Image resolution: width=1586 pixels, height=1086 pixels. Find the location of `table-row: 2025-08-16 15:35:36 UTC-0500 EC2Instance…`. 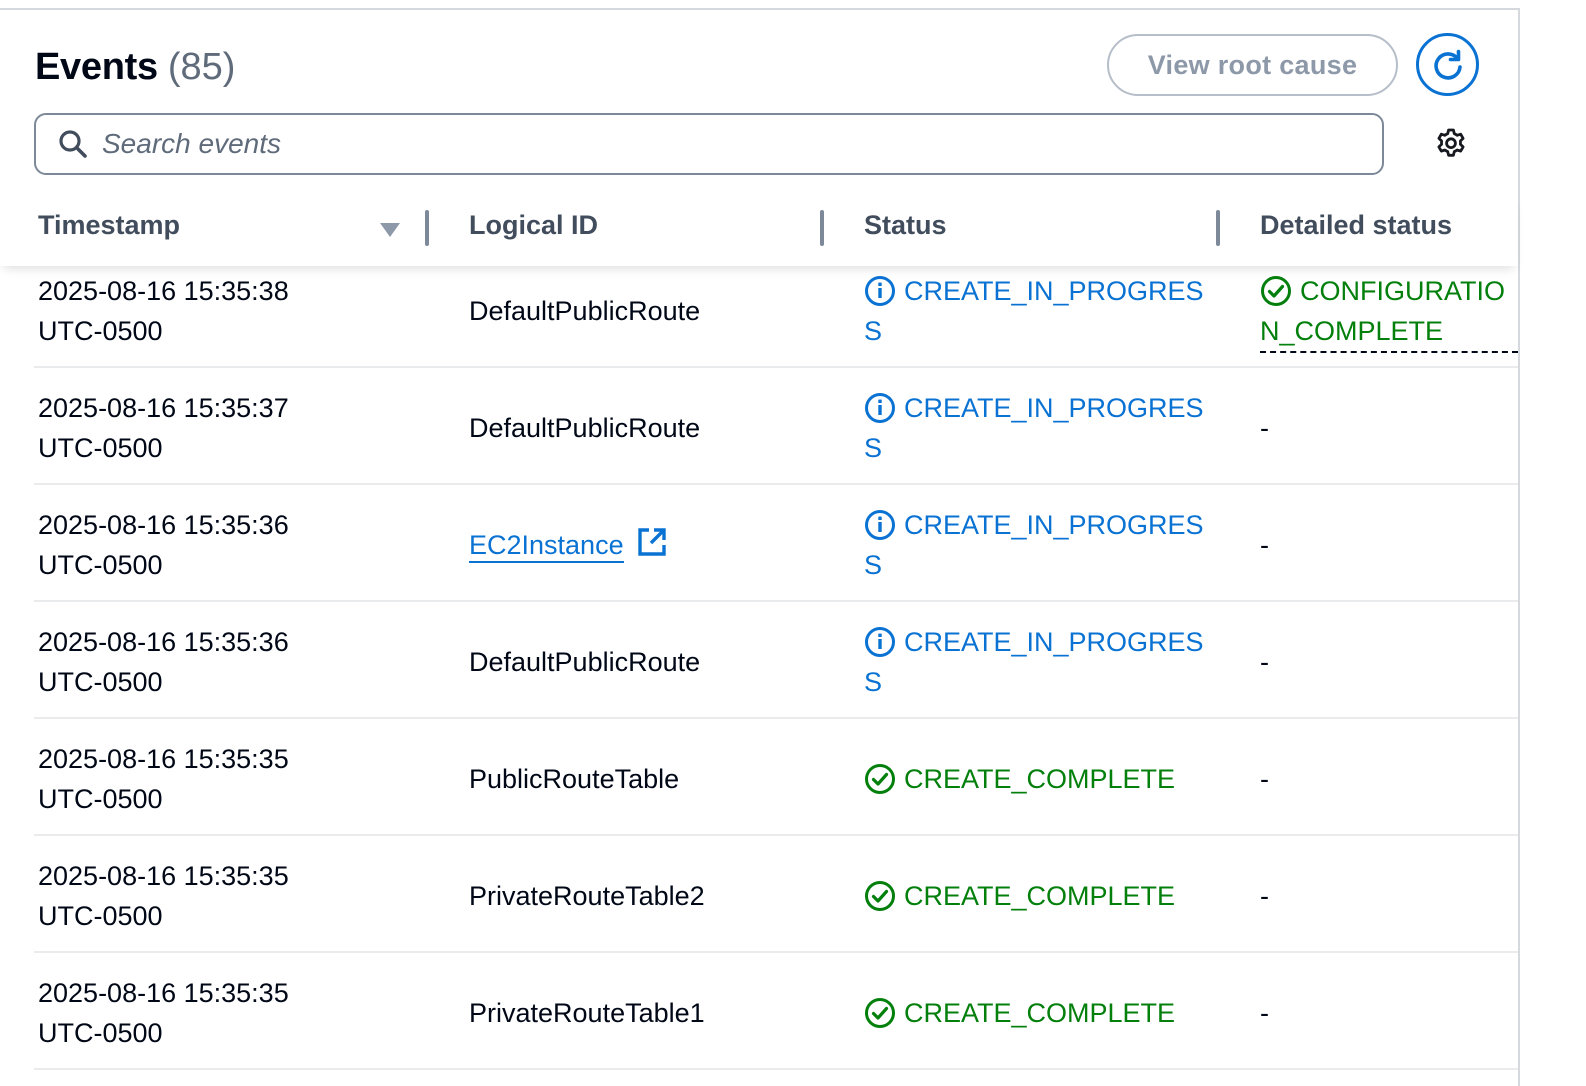

table-row: 2025-08-16 15:35:36 UTC-0500 EC2Instance… is located at coordinates (776, 543).